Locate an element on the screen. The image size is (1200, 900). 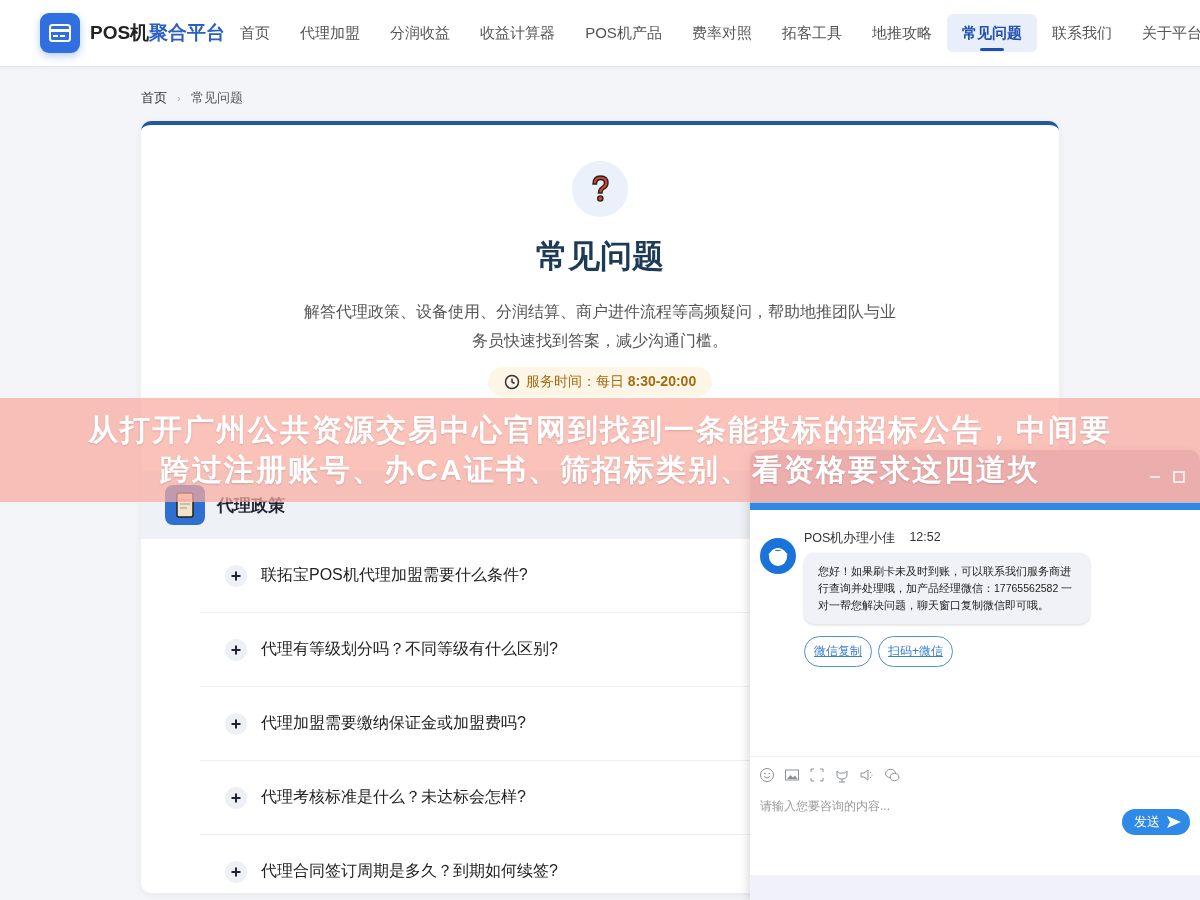
breadcrumb-current: 常见问题 is located at coordinates (216, 98).